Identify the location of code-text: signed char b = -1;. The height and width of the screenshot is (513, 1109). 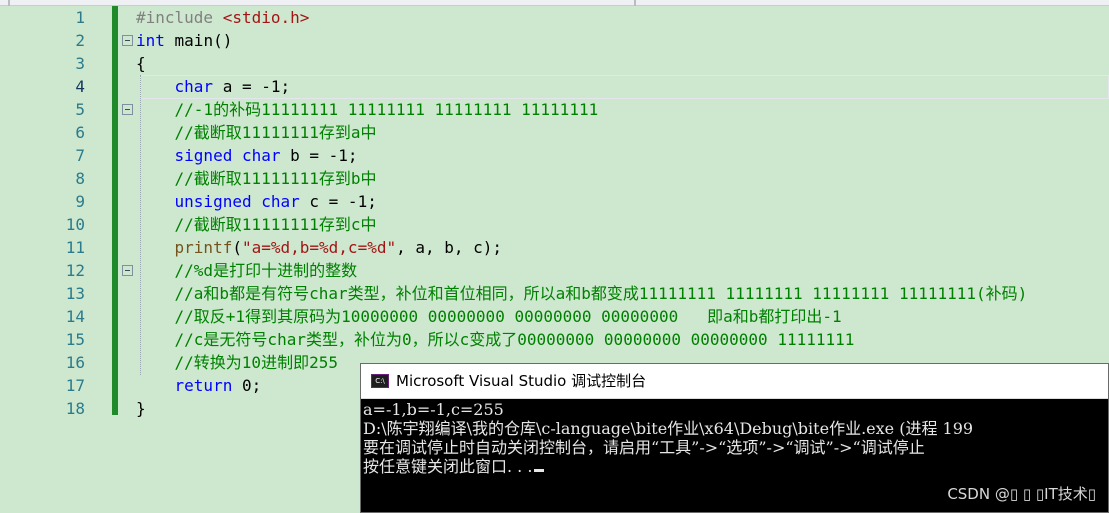
(247, 155).